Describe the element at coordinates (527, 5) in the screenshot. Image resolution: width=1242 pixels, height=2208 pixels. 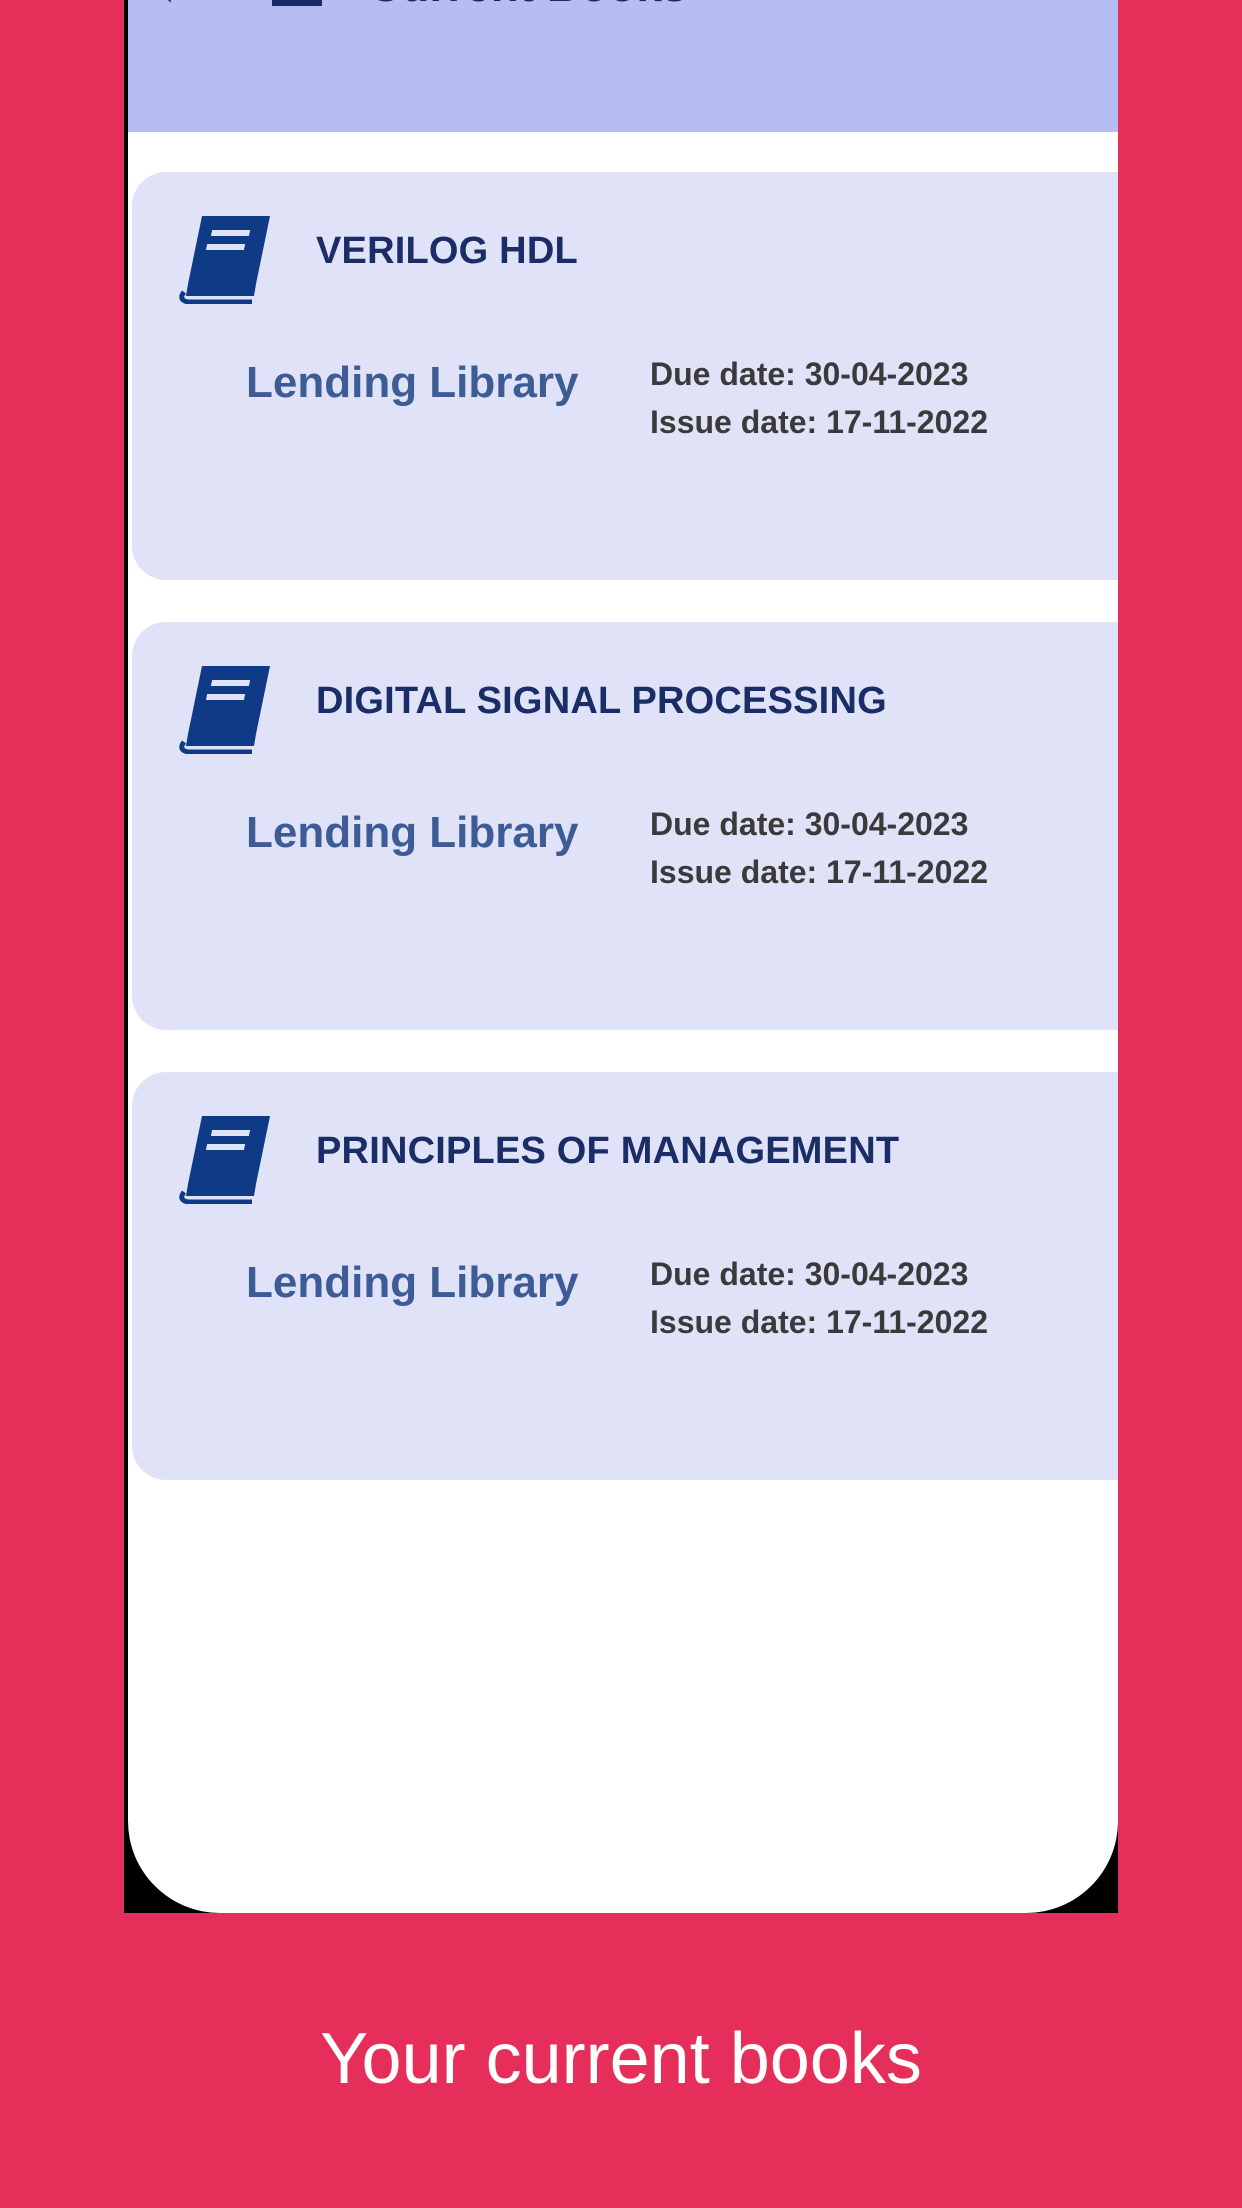
I see `page-title: Current Books` at that location.